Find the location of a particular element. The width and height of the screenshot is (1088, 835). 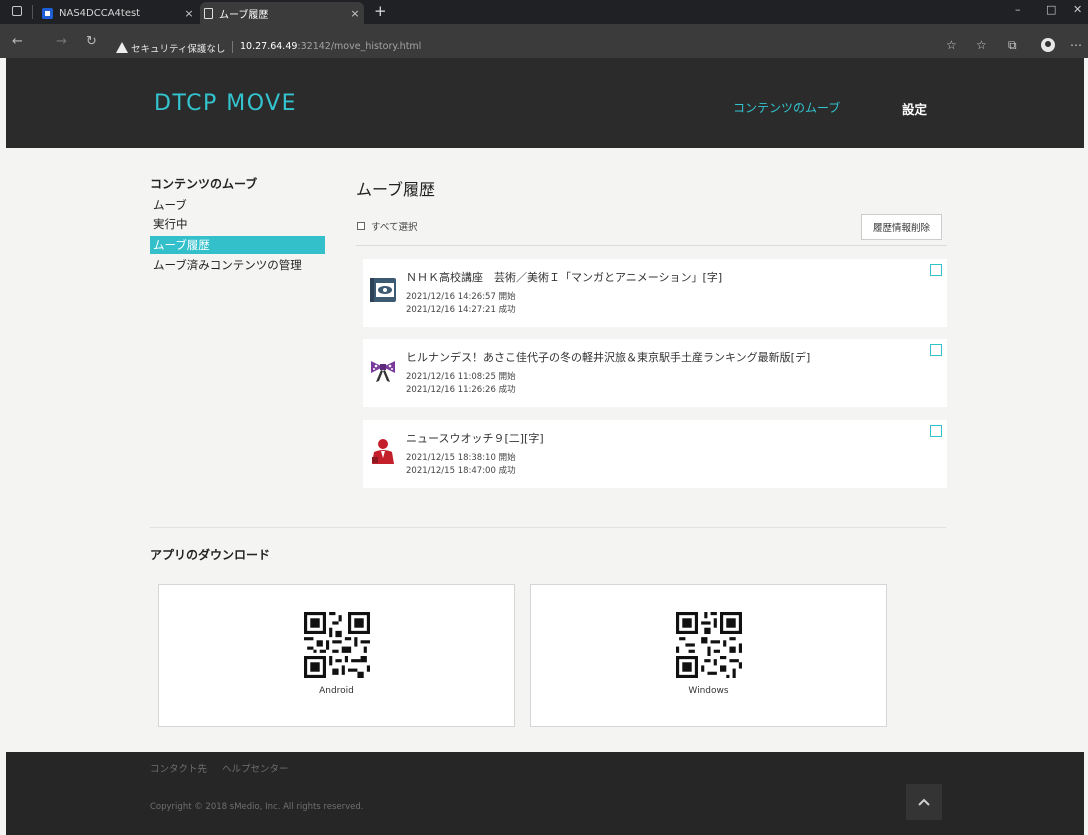

add-favorite-icon: ☆ is located at coordinates (951, 45).